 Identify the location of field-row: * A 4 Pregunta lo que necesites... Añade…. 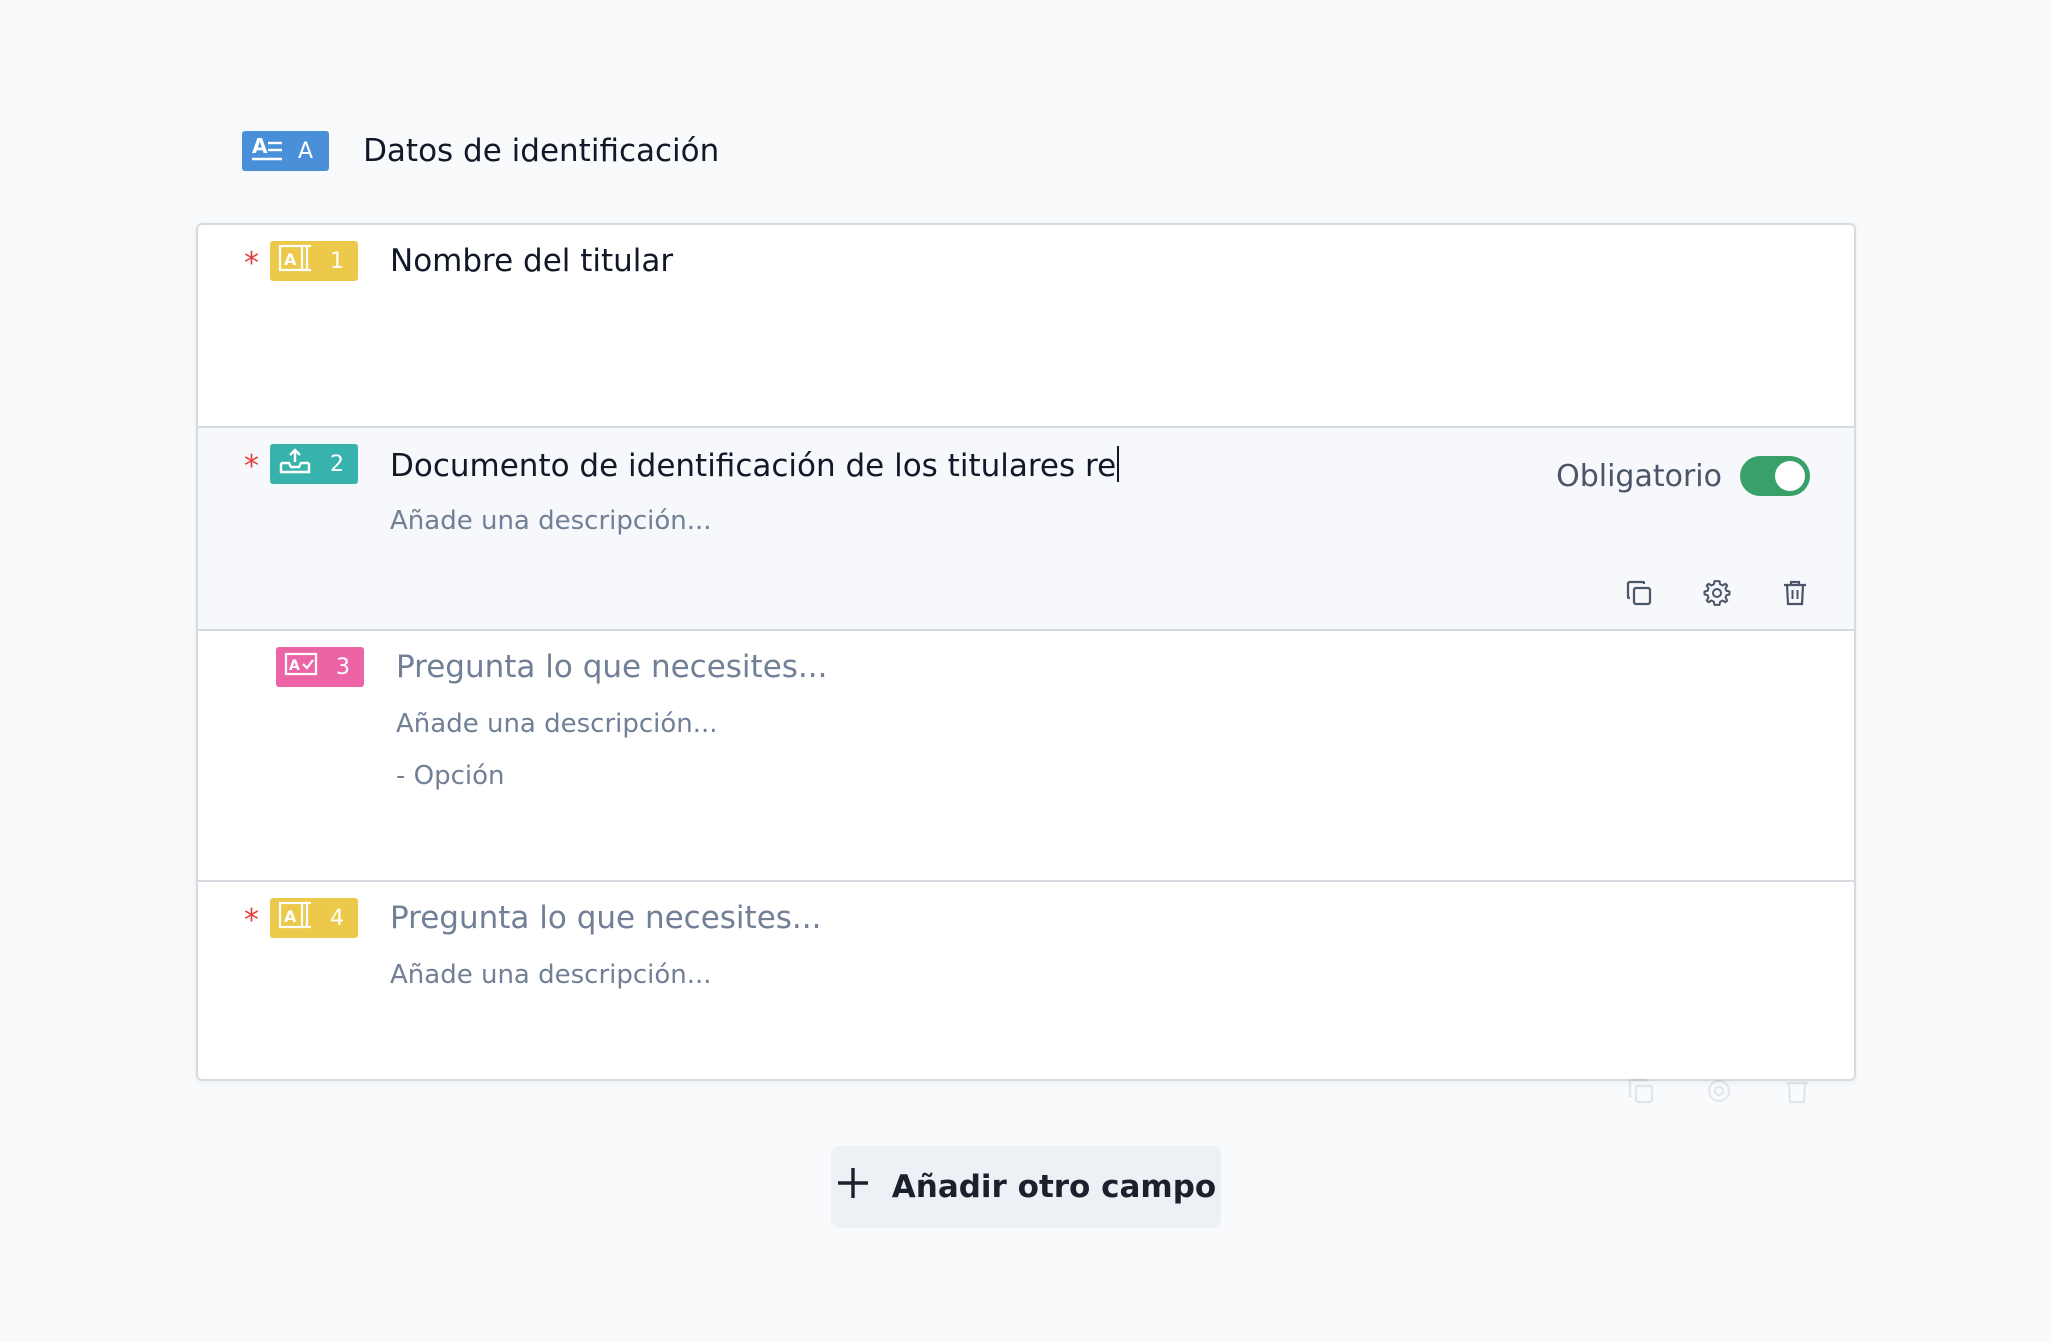
(1026, 980).